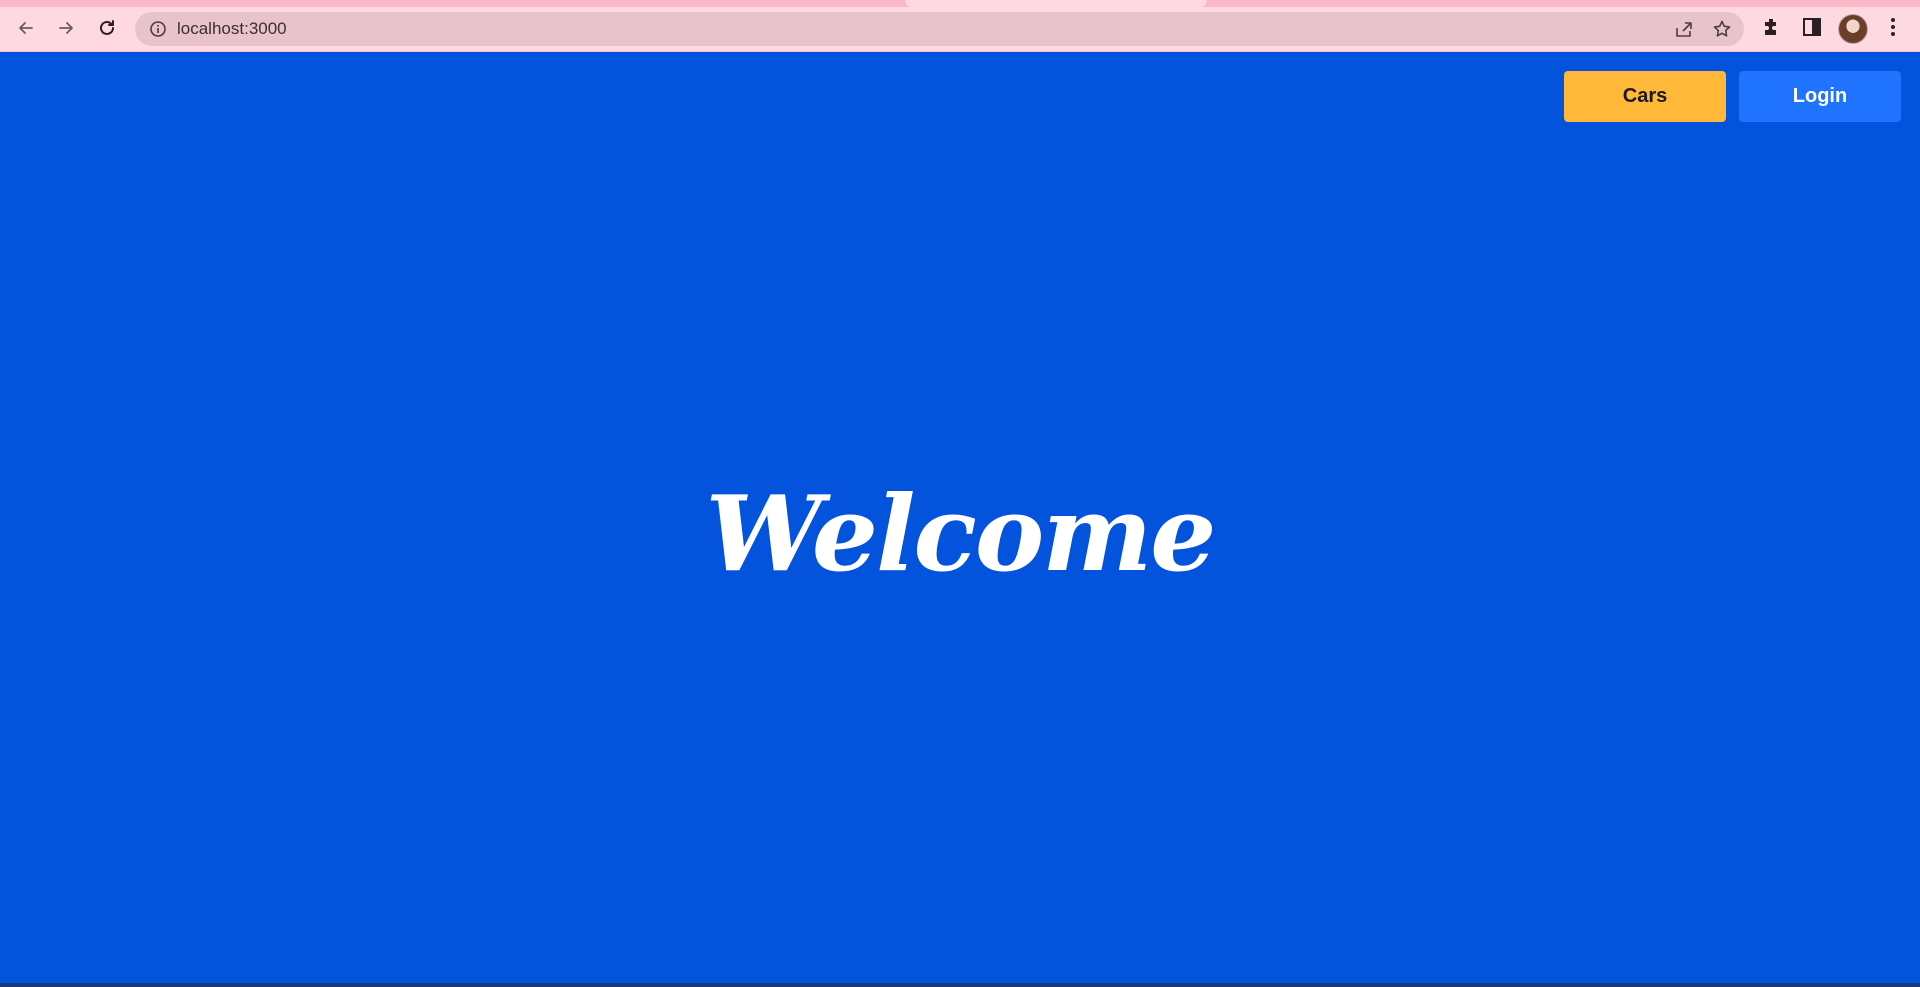  I want to click on browser-toolbar: localhost:3000, so click(960, 26).